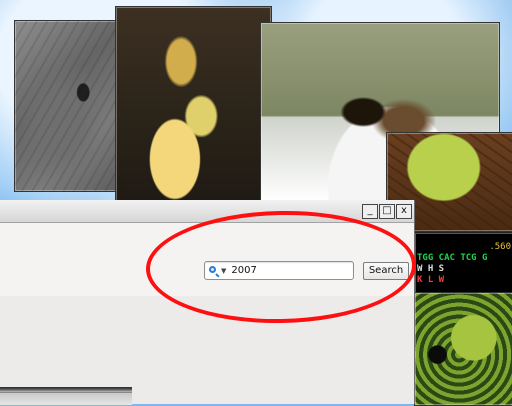 The image size is (512, 406). I want to click on dna-amino-text-2: K L W, so click(431, 280).